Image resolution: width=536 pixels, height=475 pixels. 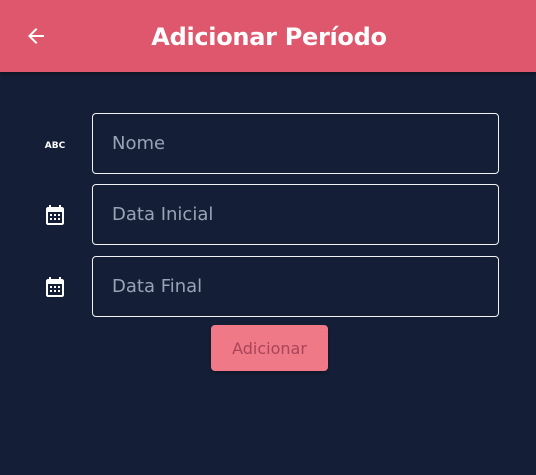 I want to click on abc-text-icon: ABC, so click(x=55, y=144).